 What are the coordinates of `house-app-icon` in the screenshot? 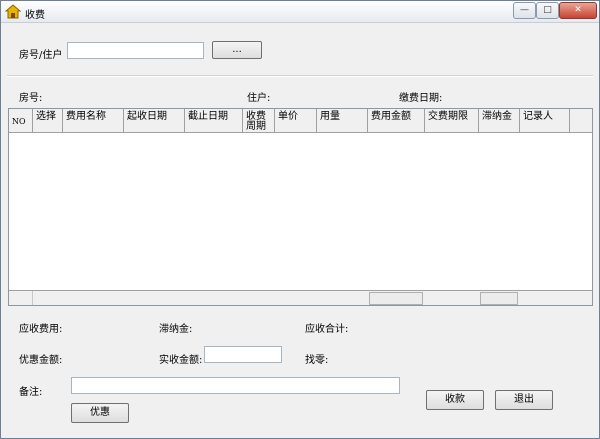 It's located at (13, 11).